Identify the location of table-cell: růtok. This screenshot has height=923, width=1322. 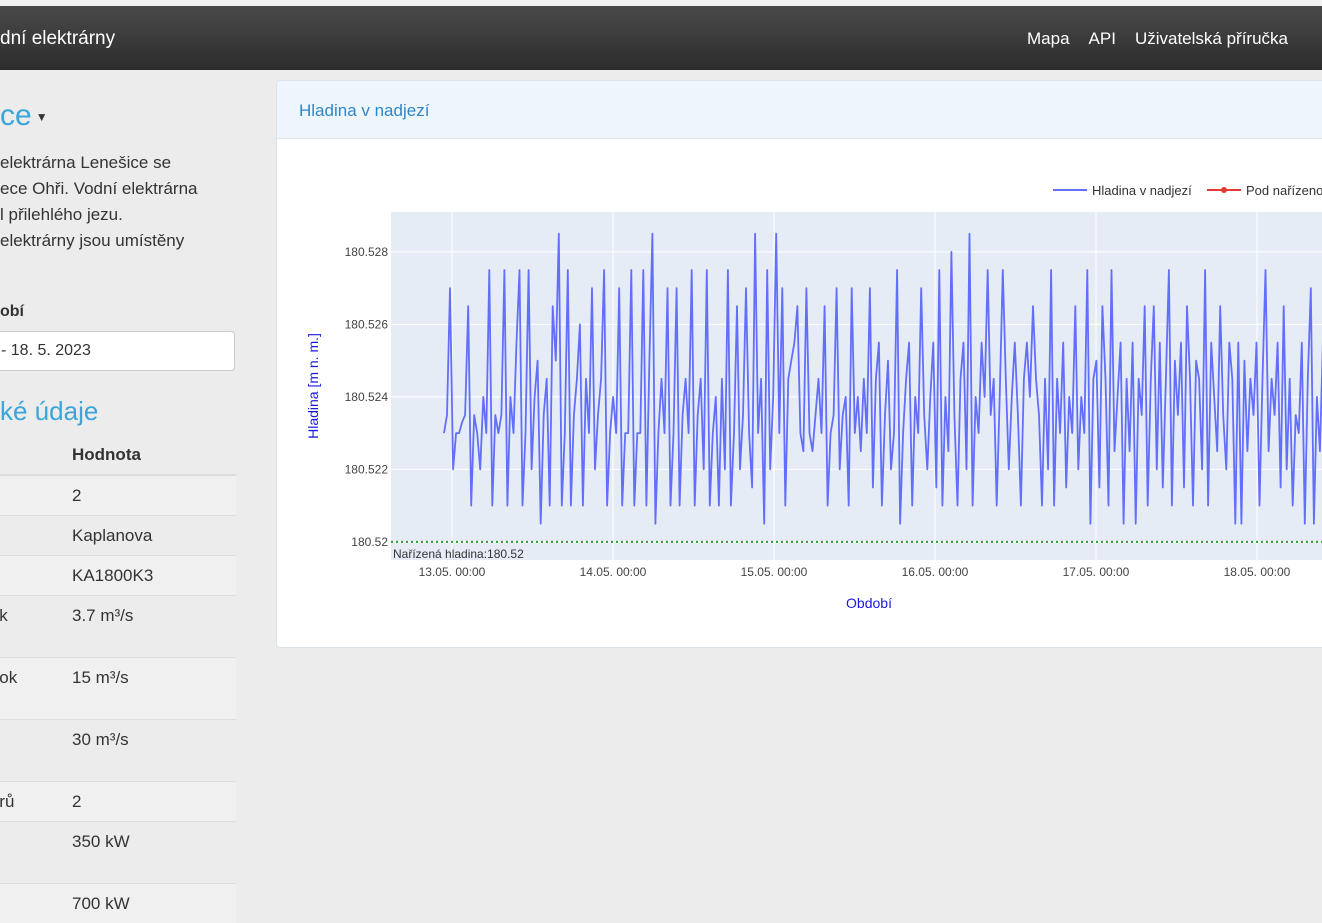
(4, 615).